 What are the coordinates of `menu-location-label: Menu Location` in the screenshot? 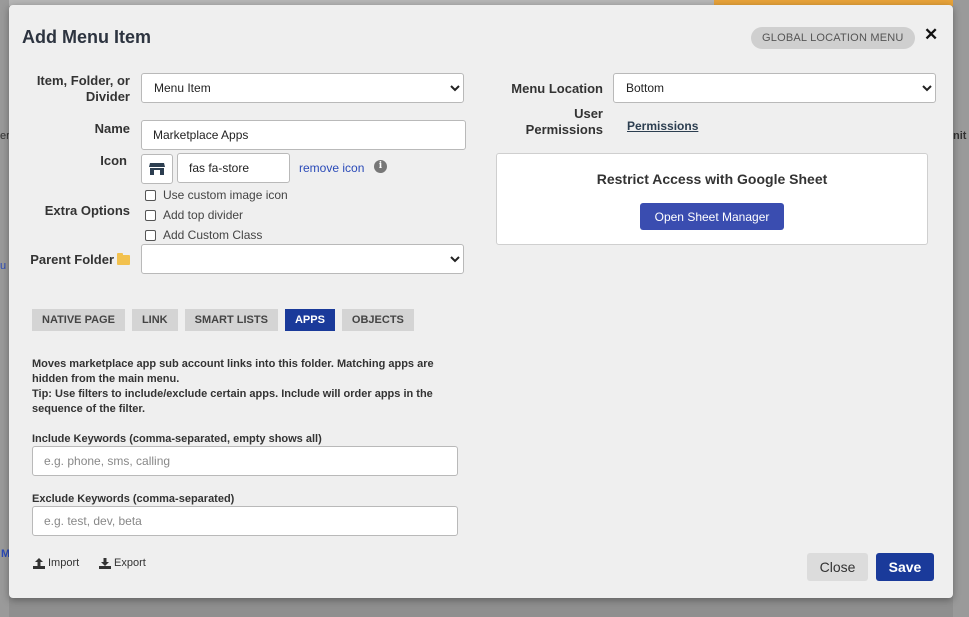 It's located at (557, 88).